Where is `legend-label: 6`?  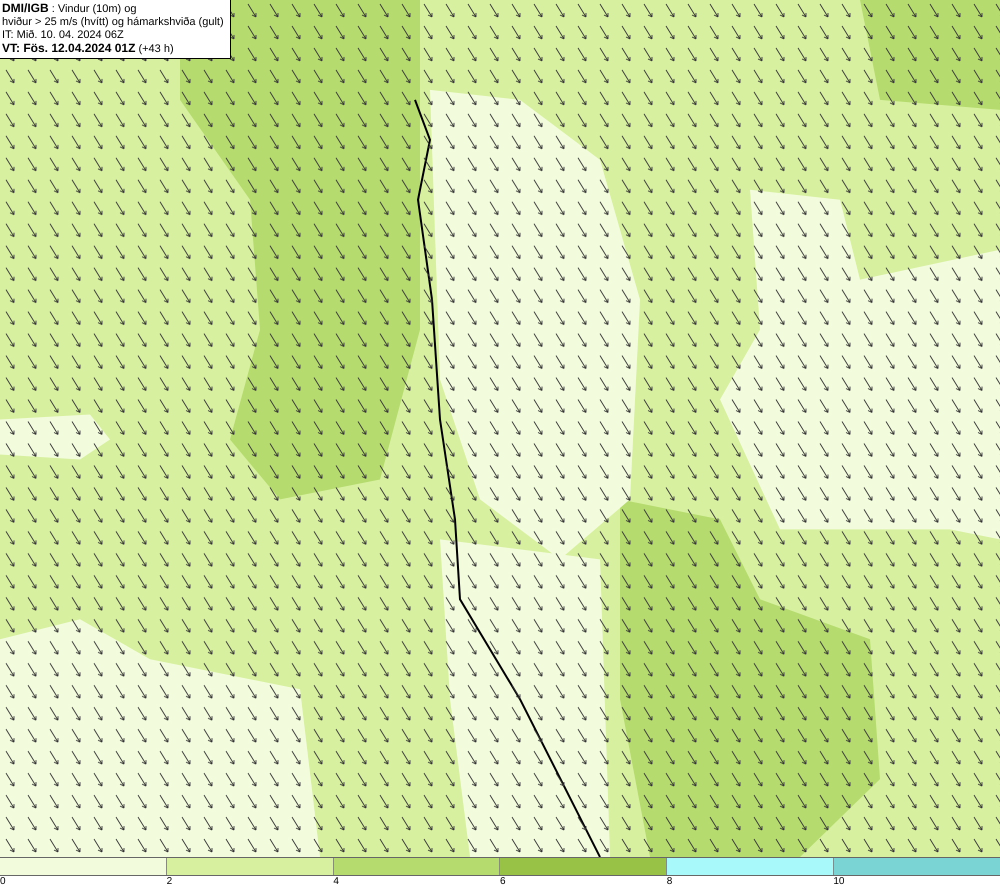
legend-label: 6 is located at coordinates (503, 881).